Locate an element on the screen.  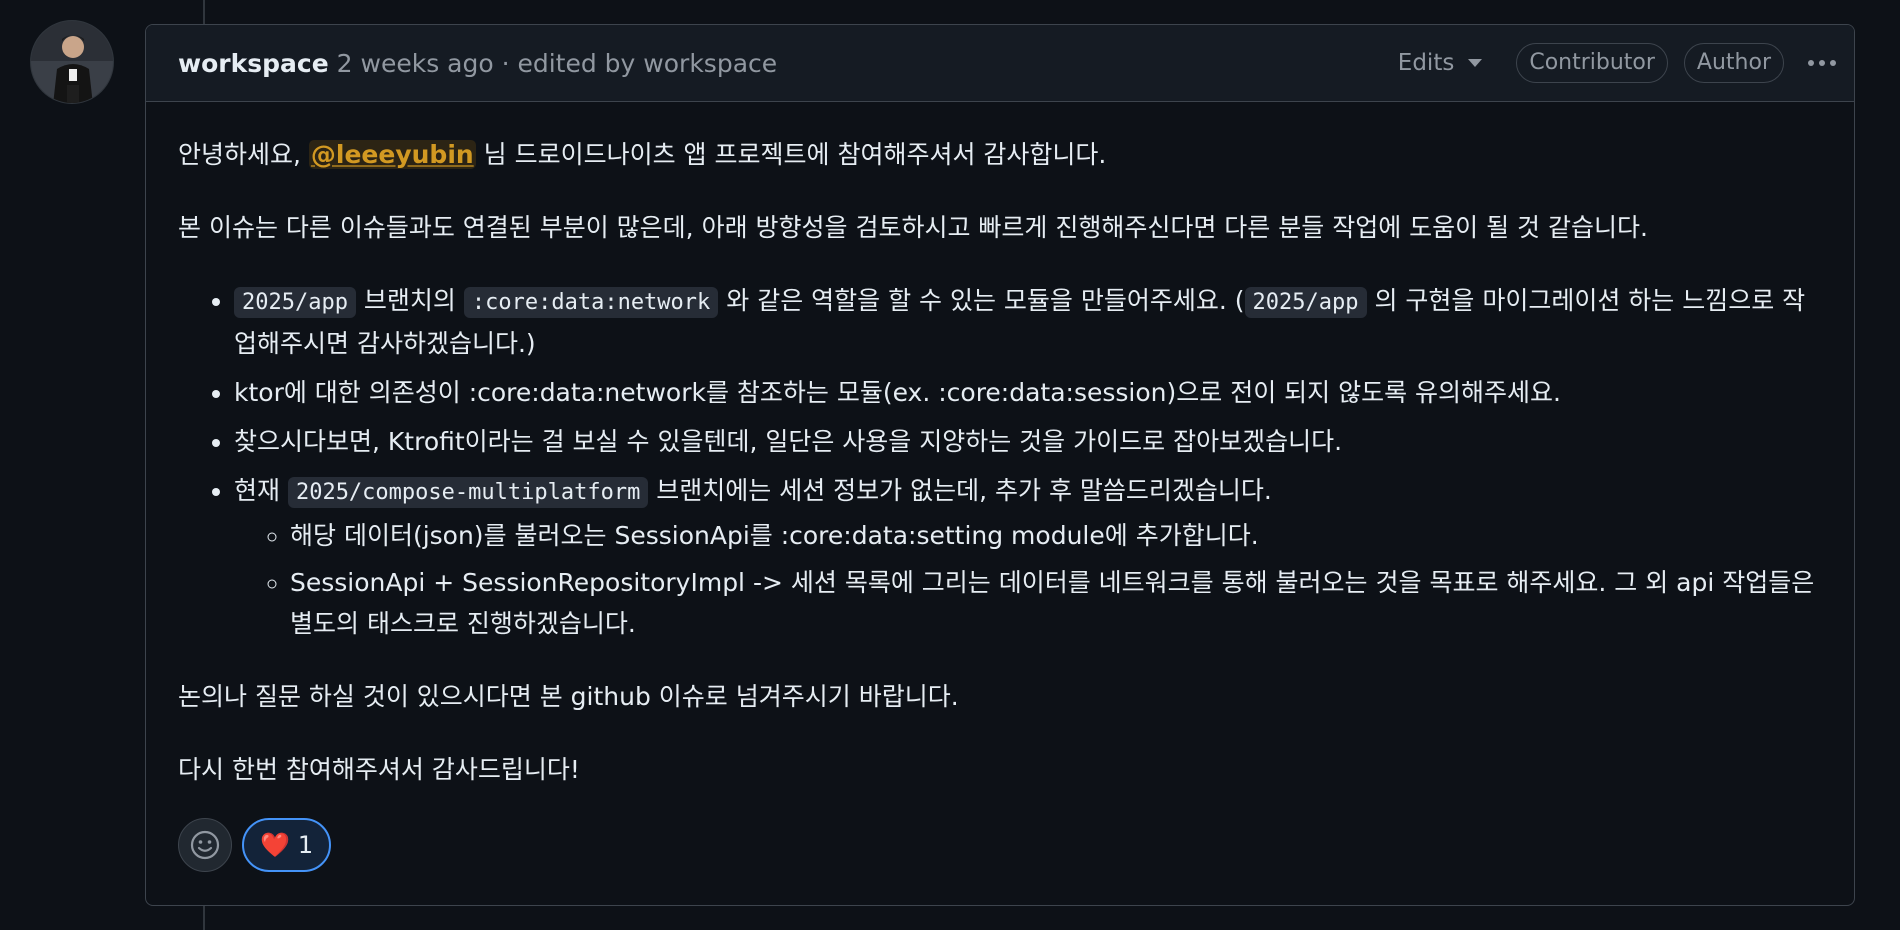
edits-label: Edits is located at coordinates (1426, 63).